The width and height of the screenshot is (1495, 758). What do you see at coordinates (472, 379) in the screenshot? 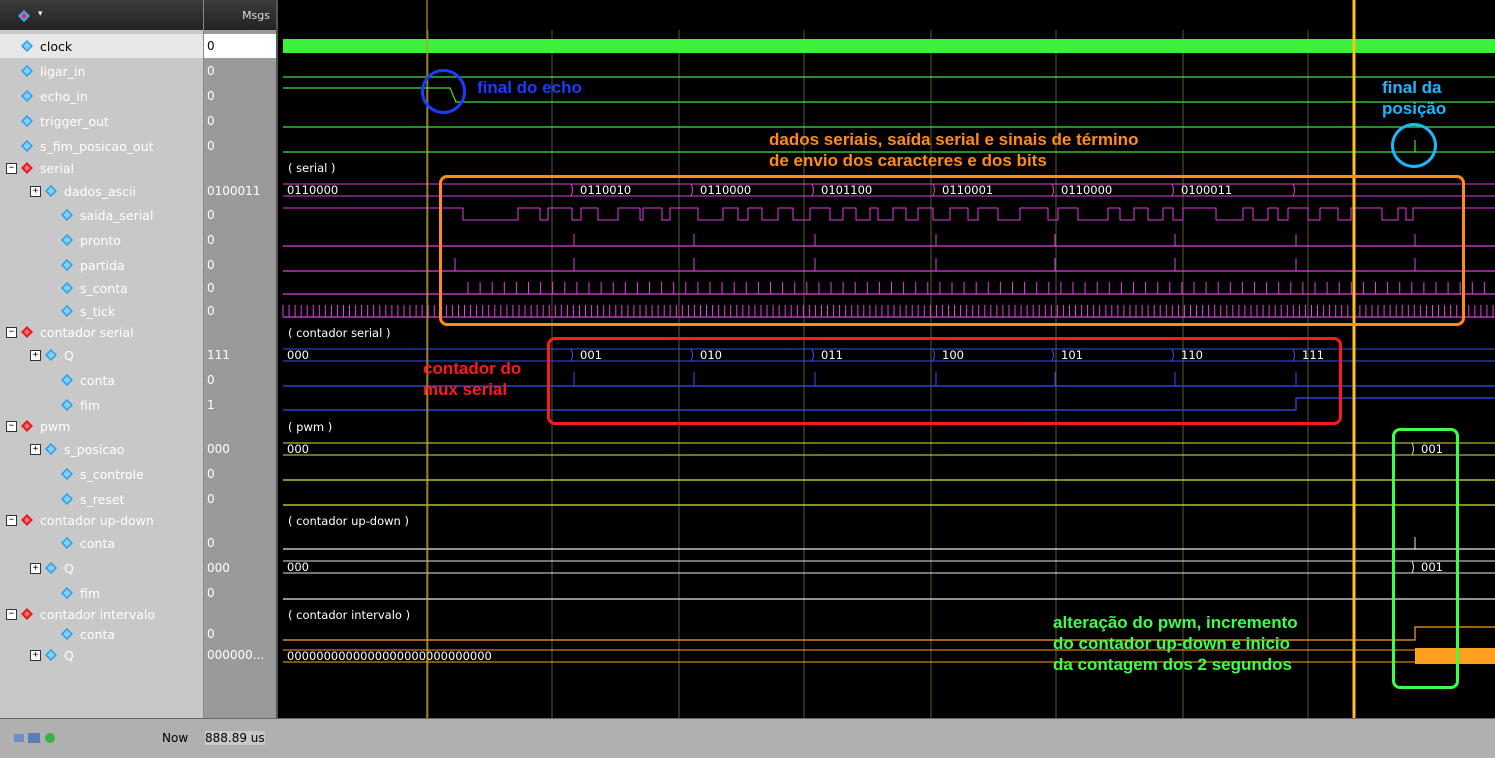
I see `annotation-mux: contador do mux serial` at bounding box center [472, 379].